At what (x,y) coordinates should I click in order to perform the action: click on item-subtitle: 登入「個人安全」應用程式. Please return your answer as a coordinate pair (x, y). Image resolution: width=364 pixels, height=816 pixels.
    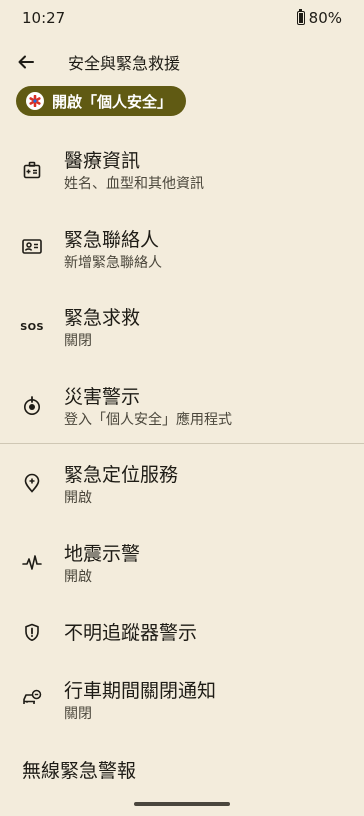
    Looking at the image, I should click on (148, 420).